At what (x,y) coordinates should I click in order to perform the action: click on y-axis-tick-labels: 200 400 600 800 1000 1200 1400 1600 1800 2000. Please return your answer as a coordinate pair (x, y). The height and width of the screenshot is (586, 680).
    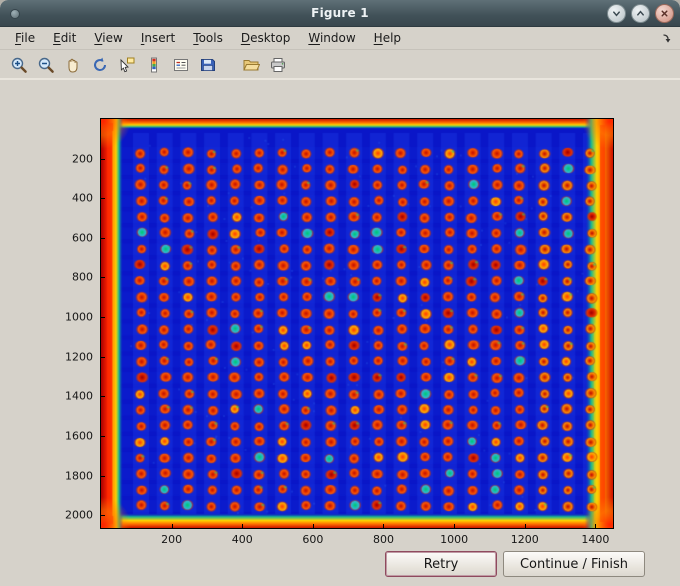
    Looking at the image, I should click on (69, 323).